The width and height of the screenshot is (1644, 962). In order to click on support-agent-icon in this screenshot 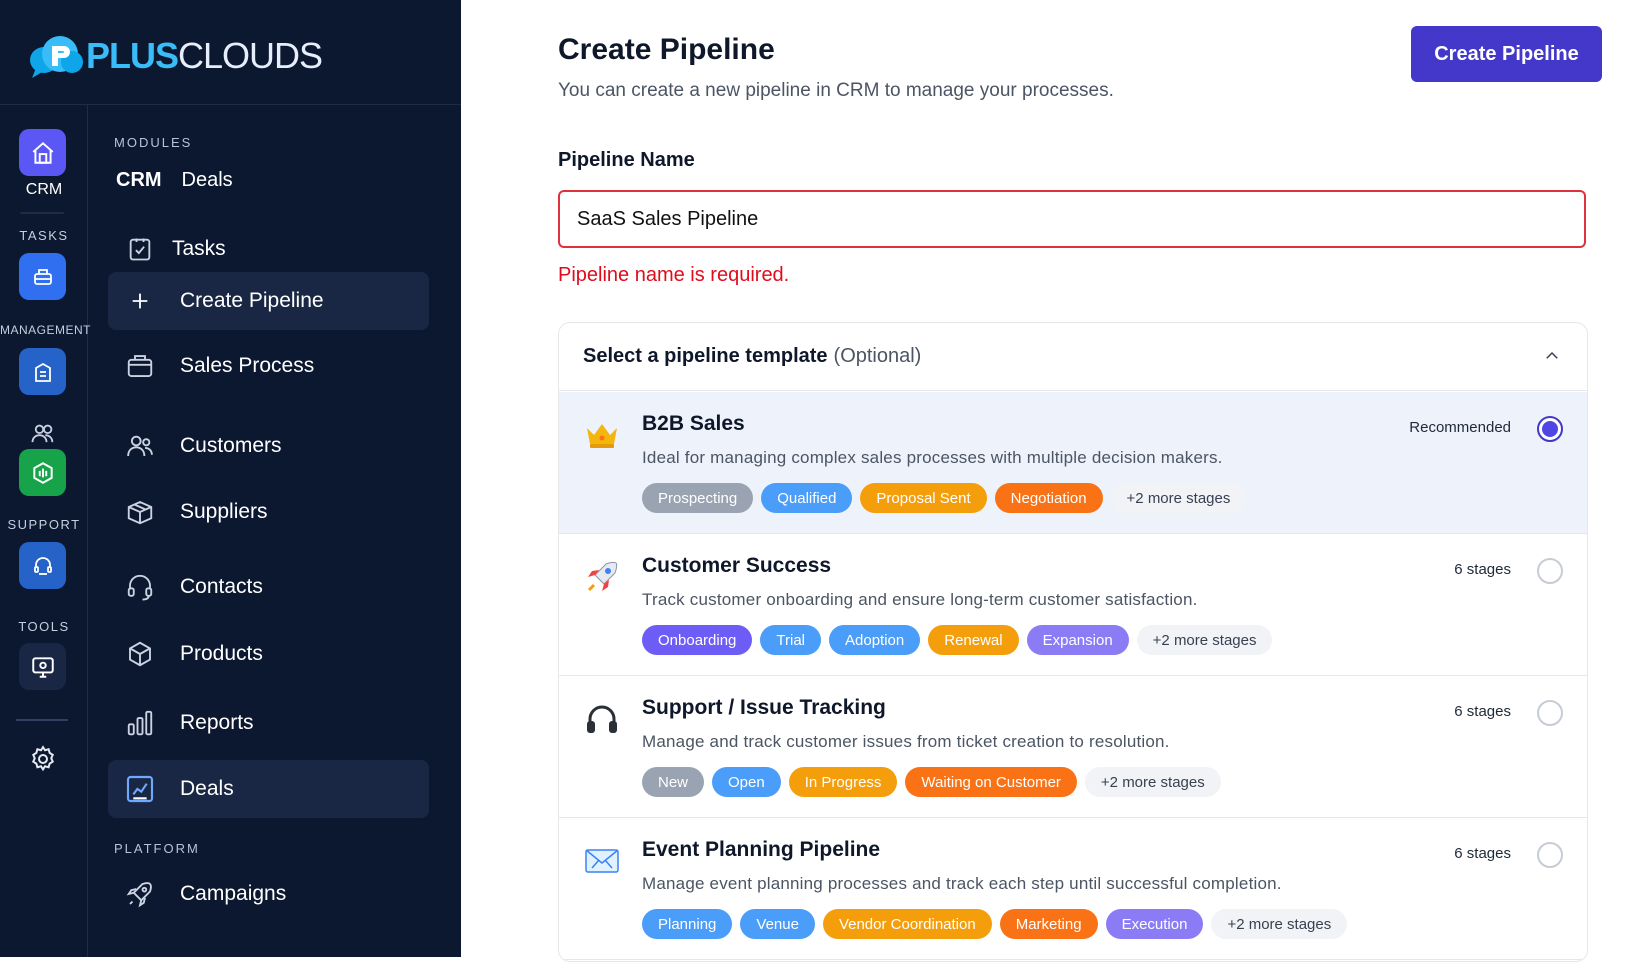, I will do `click(42, 565)`.